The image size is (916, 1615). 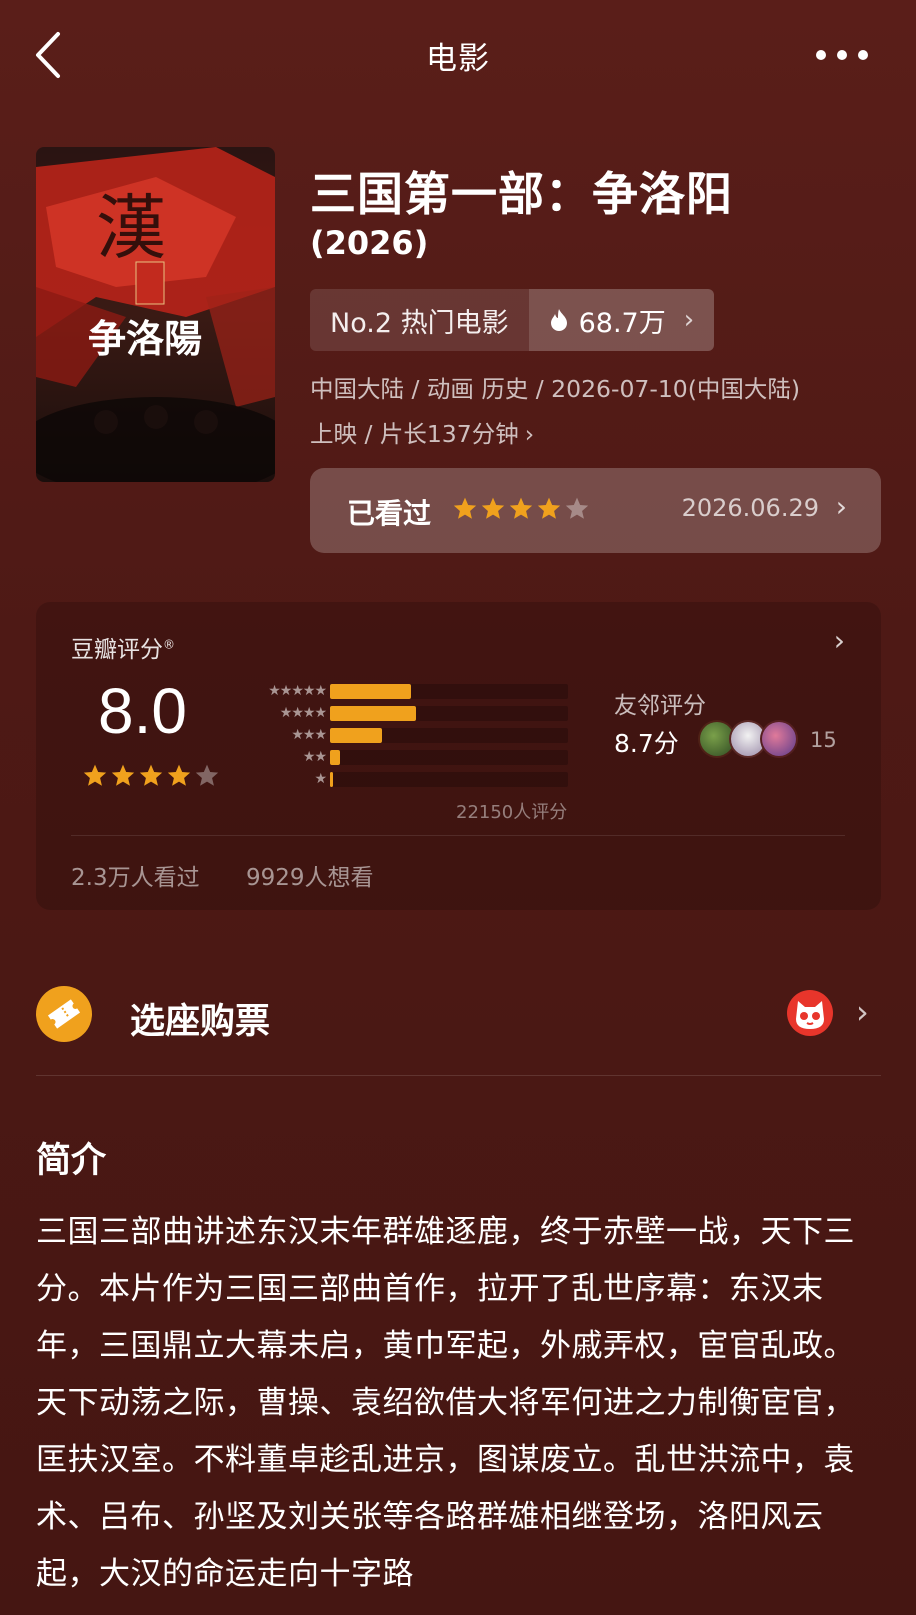 I want to click on distribution-star-label: ★, so click(x=320, y=779).